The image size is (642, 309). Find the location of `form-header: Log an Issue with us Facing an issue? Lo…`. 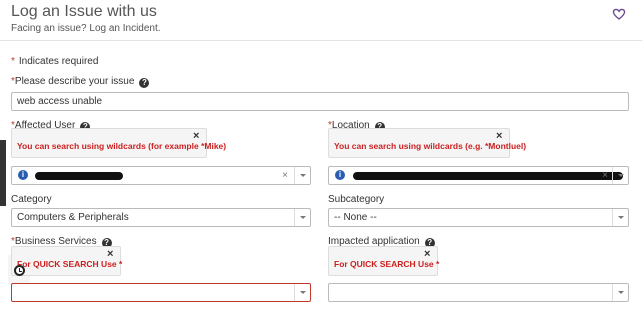

form-header: Log an Issue with us Facing an issue? Lo… is located at coordinates (321, 20).